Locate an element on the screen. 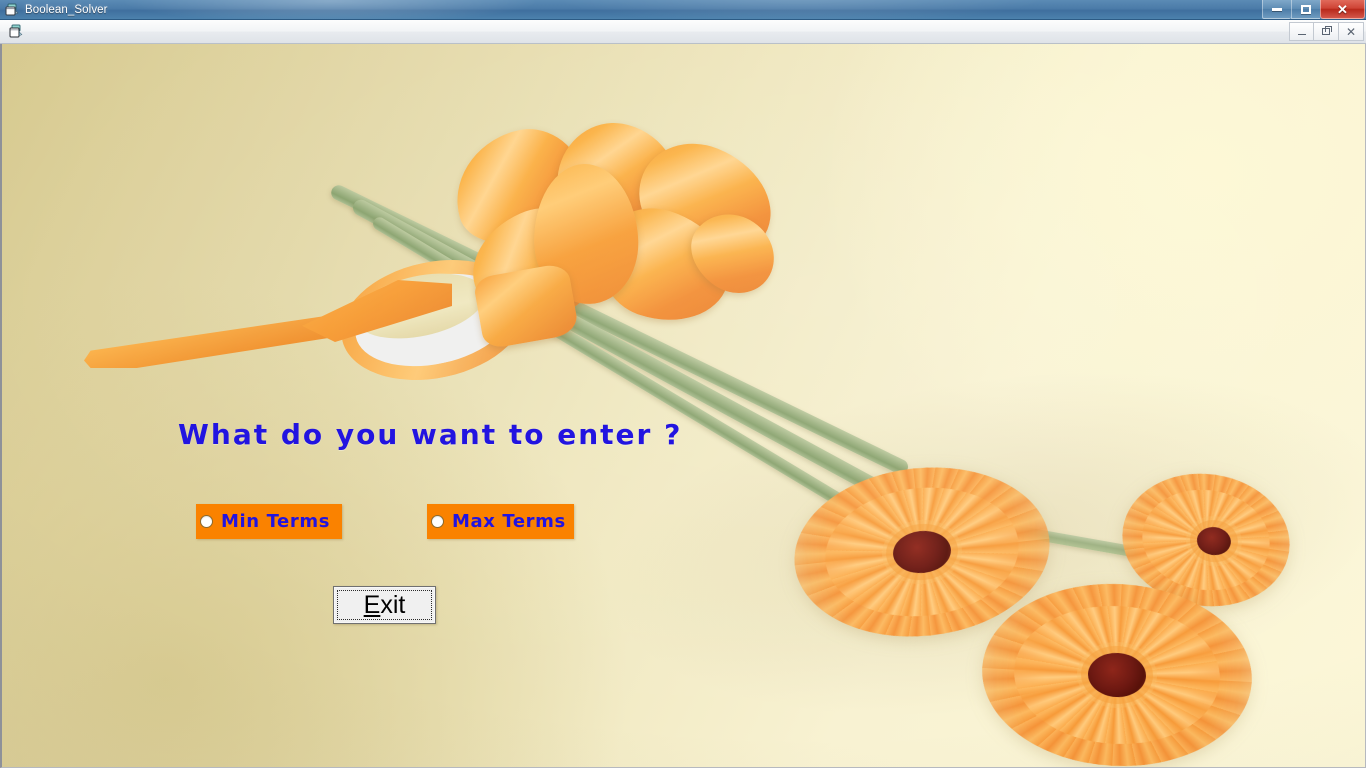 The height and width of the screenshot is (768, 1366). mdi-document-icon is located at coordinates (15, 31).